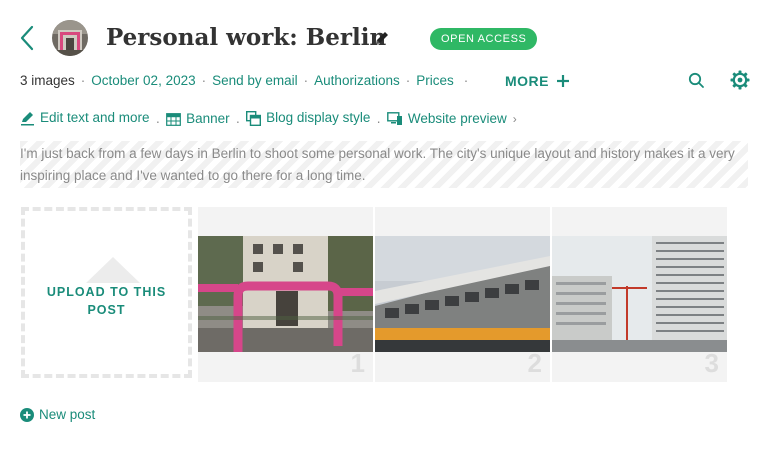 The image size is (768, 470). I want to click on blog-display-style-label: Blog display style, so click(318, 117).